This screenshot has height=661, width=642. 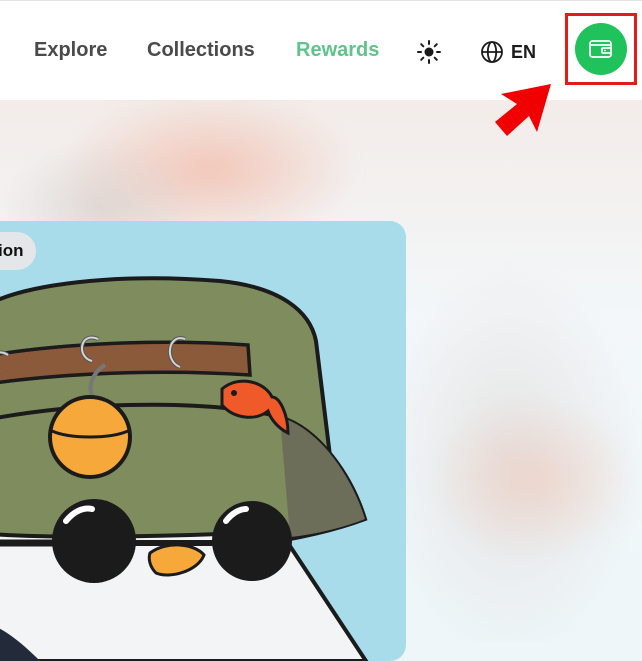 I want to click on background-blur, so click(x=535, y=480).